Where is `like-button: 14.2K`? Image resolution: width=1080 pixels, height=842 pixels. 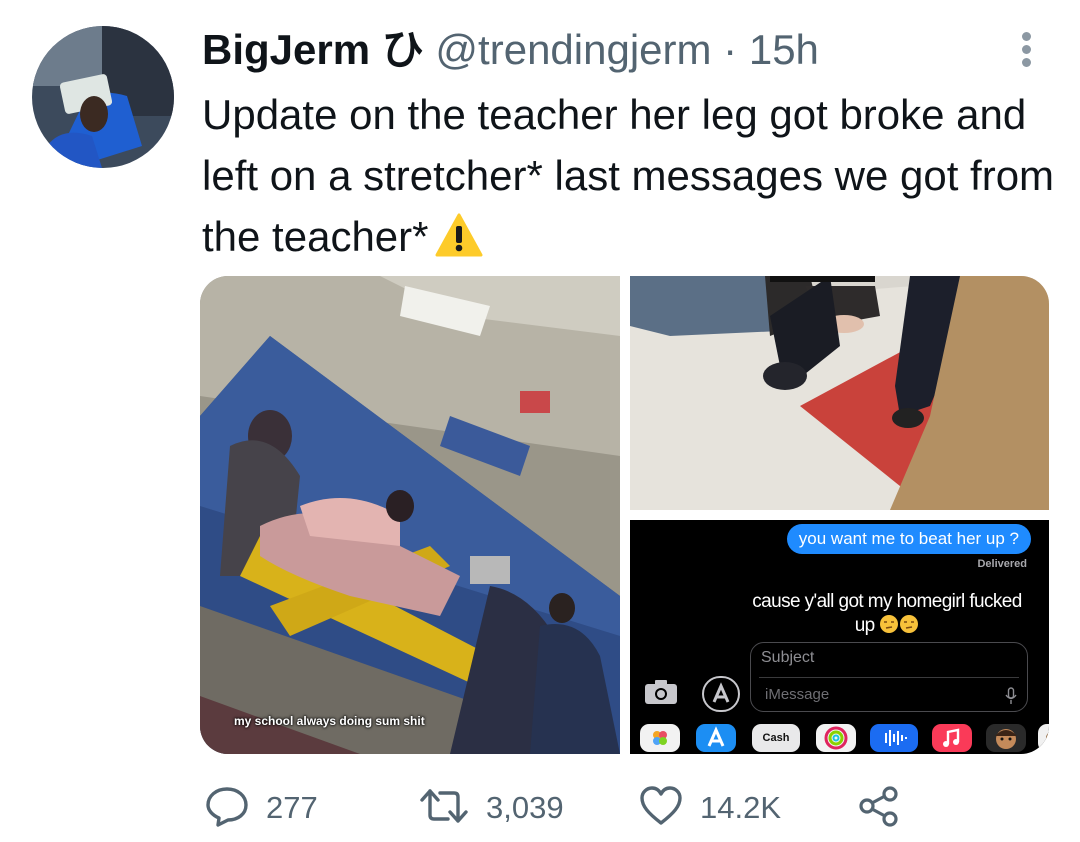
like-button: 14.2K is located at coordinates (709, 808).